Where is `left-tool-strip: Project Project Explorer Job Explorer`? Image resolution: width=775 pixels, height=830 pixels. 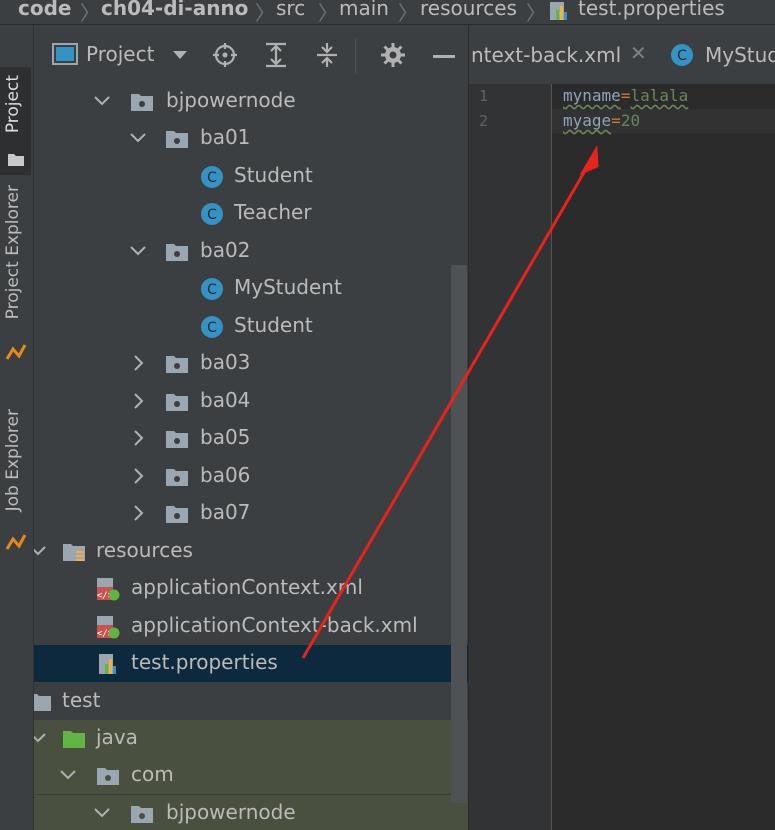 left-tool-strip: Project Project Explorer Job Explorer is located at coordinates (17, 427).